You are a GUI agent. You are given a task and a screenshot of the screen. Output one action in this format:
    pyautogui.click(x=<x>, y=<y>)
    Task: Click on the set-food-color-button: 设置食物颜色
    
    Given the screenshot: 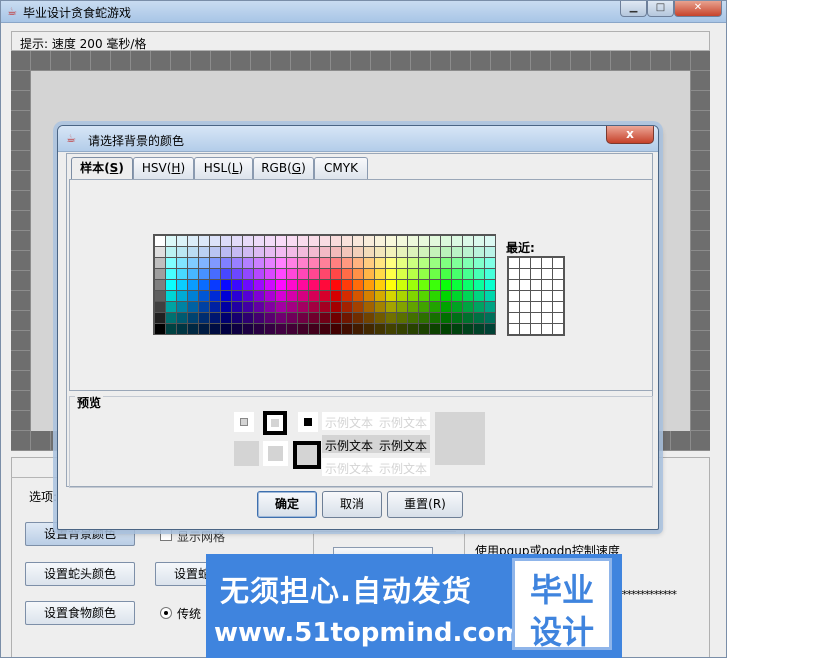 What is the action you would take?
    pyautogui.click(x=80, y=613)
    